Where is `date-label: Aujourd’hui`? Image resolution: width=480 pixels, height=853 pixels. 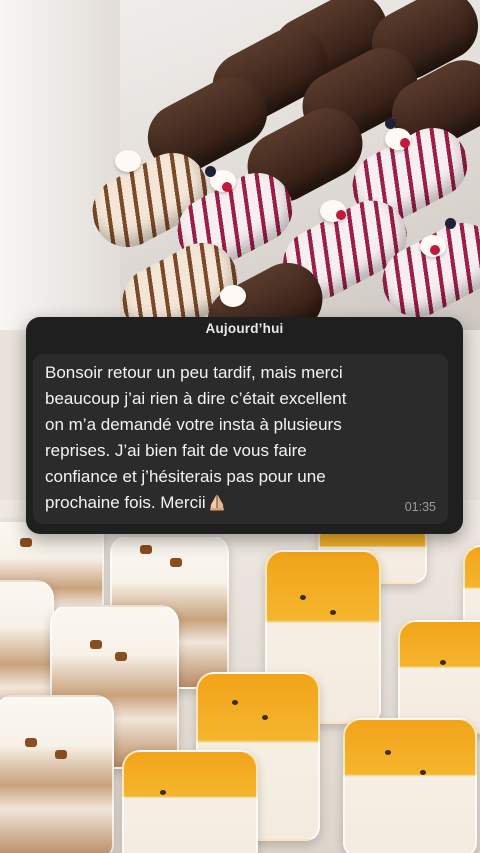
date-label: Aujourd’hui is located at coordinates (244, 328).